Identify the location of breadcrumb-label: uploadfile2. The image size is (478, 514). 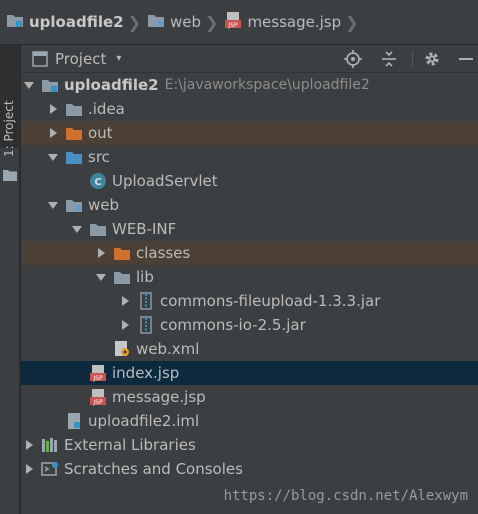
(76, 22).